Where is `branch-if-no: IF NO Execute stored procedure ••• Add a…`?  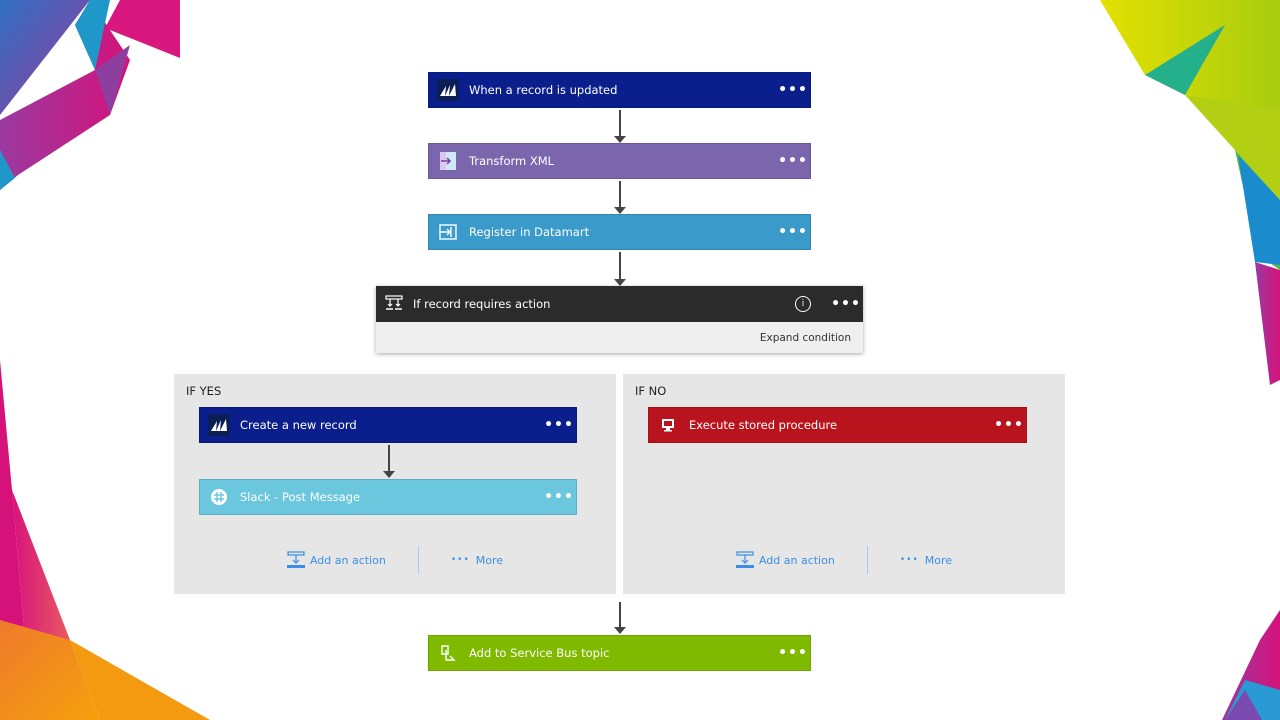 branch-if-no: IF NO Execute stored procedure ••• Add a… is located at coordinates (844, 484).